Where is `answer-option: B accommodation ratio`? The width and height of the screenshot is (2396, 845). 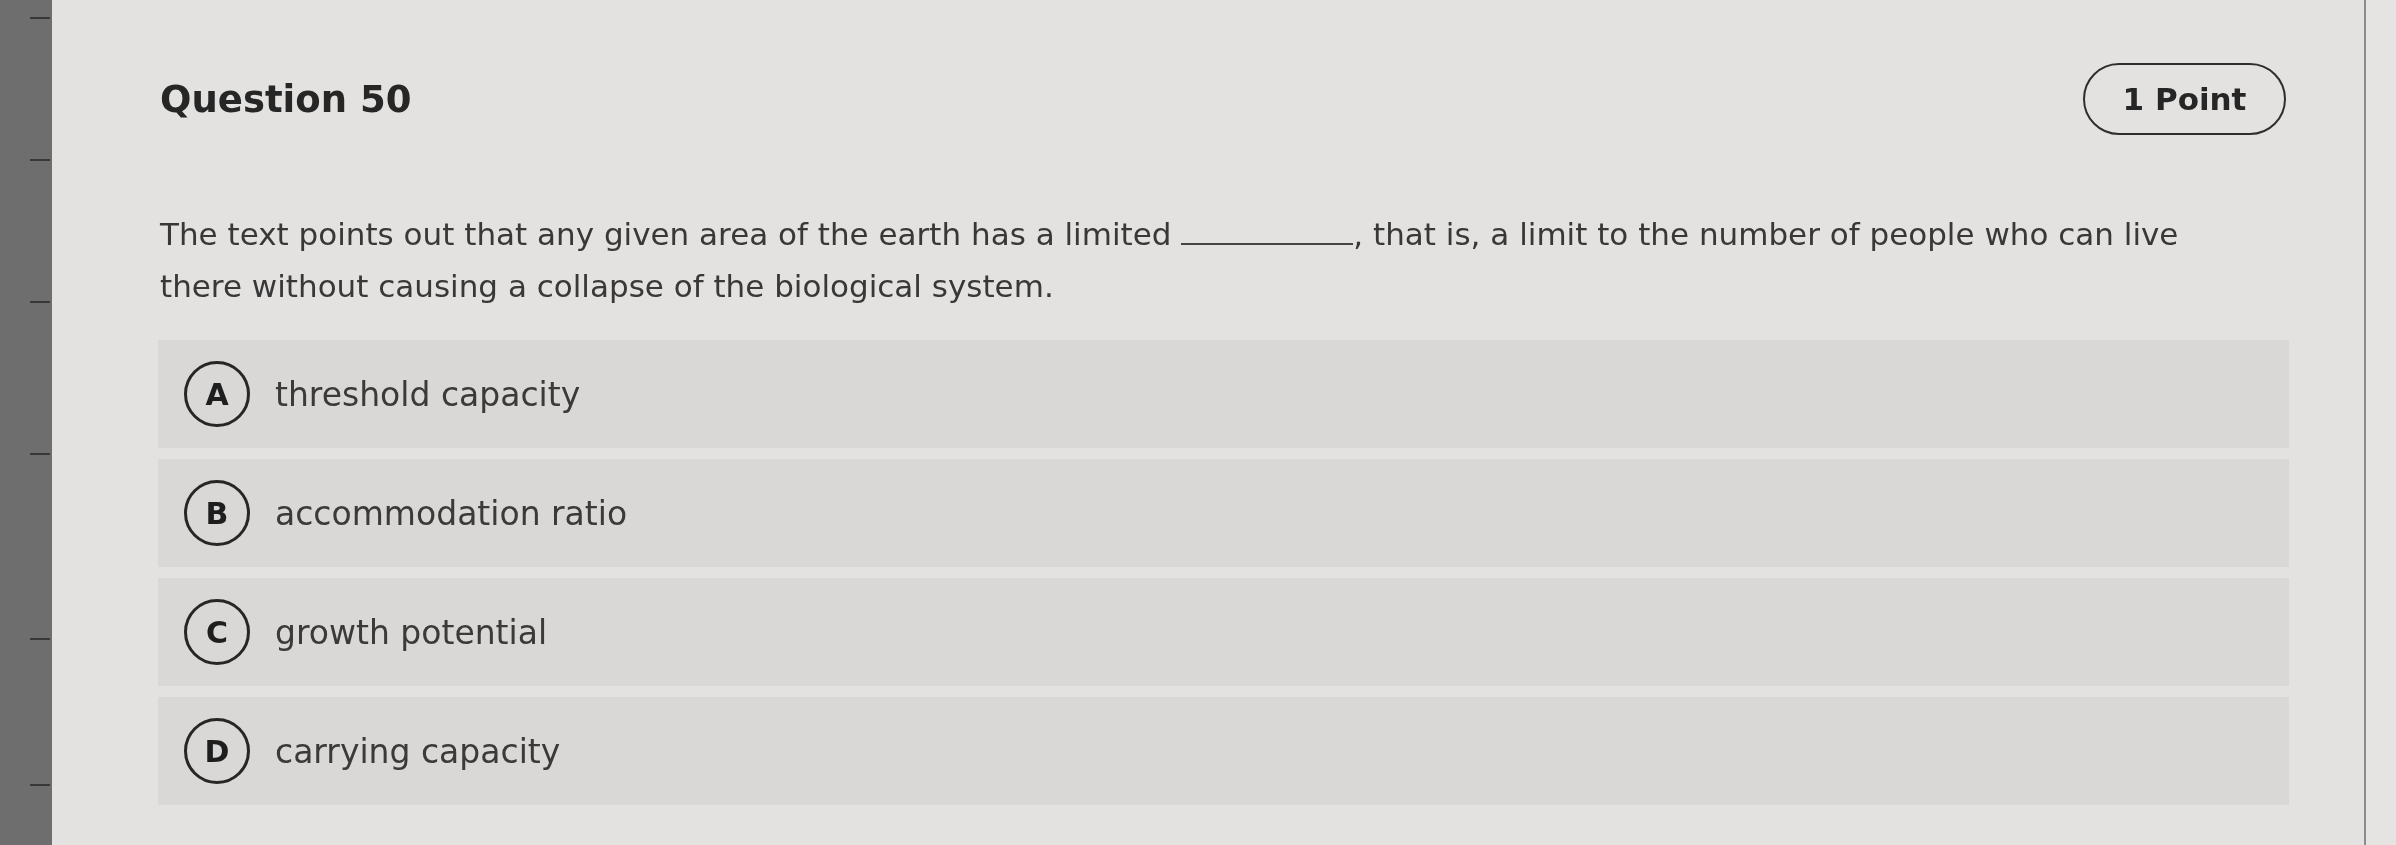
answer-option: B accommodation ratio is located at coordinates (1223, 513).